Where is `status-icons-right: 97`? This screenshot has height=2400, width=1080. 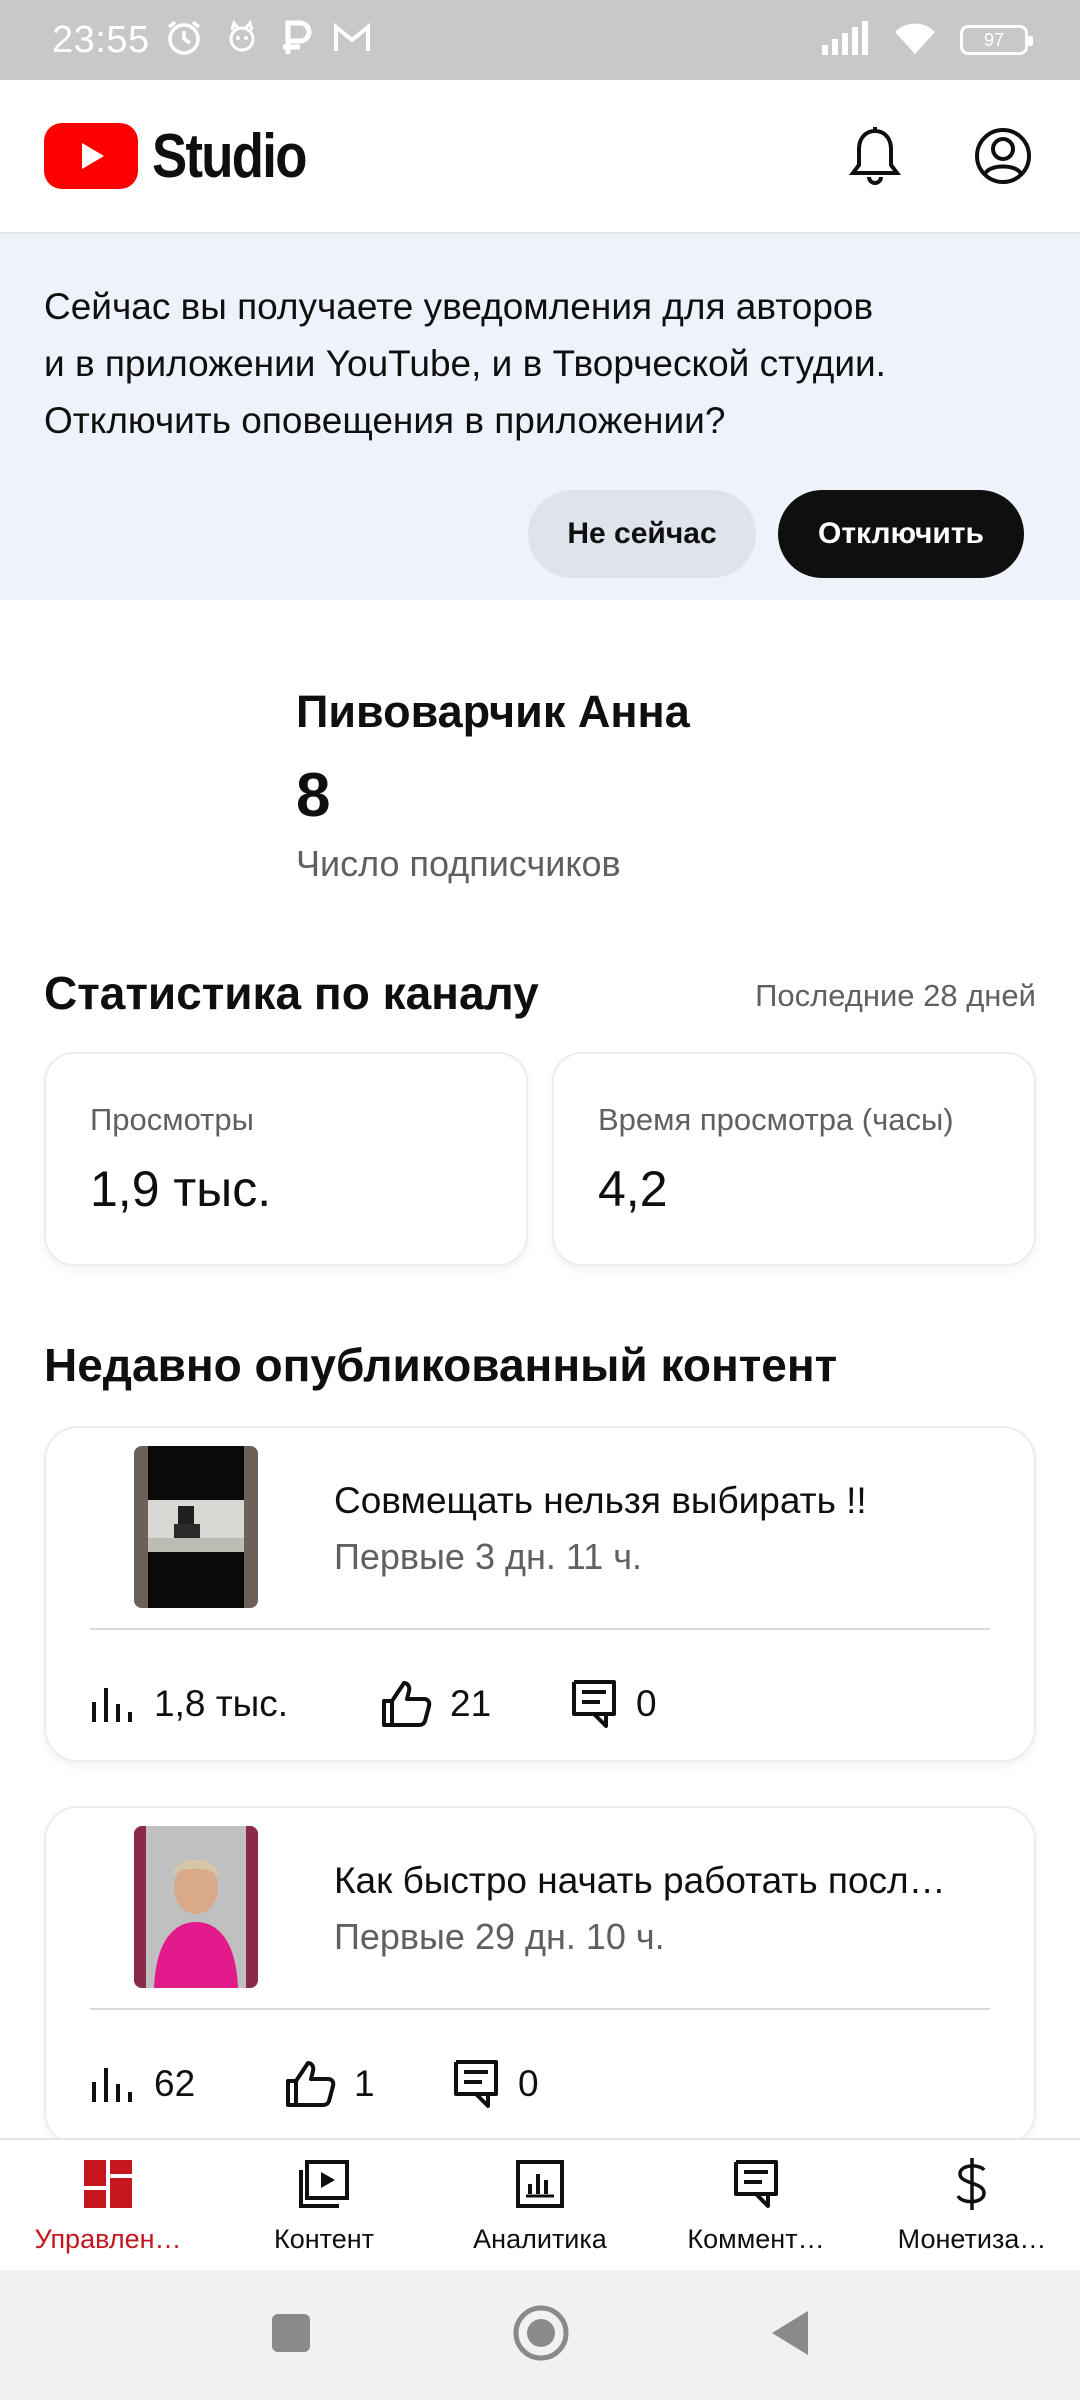 status-icons-right: 97 is located at coordinates (926, 40).